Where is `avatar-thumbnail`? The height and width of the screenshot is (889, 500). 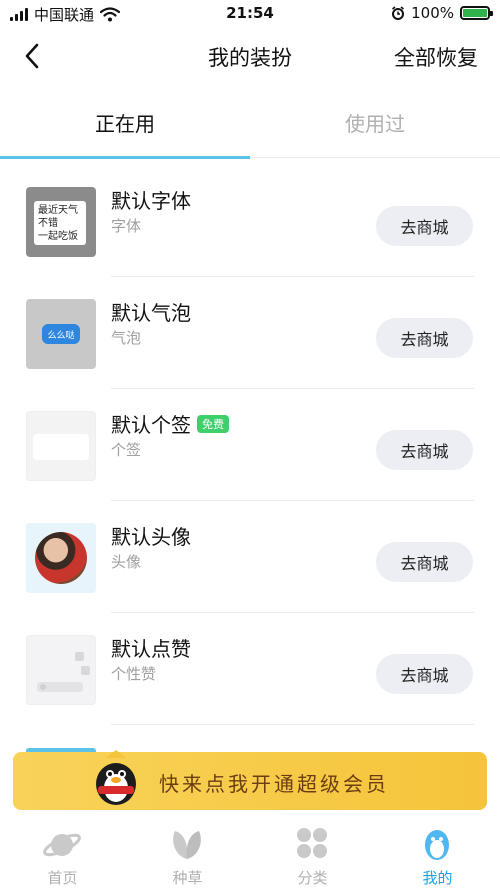 avatar-thumbnail is located at coordinates (61, 558).